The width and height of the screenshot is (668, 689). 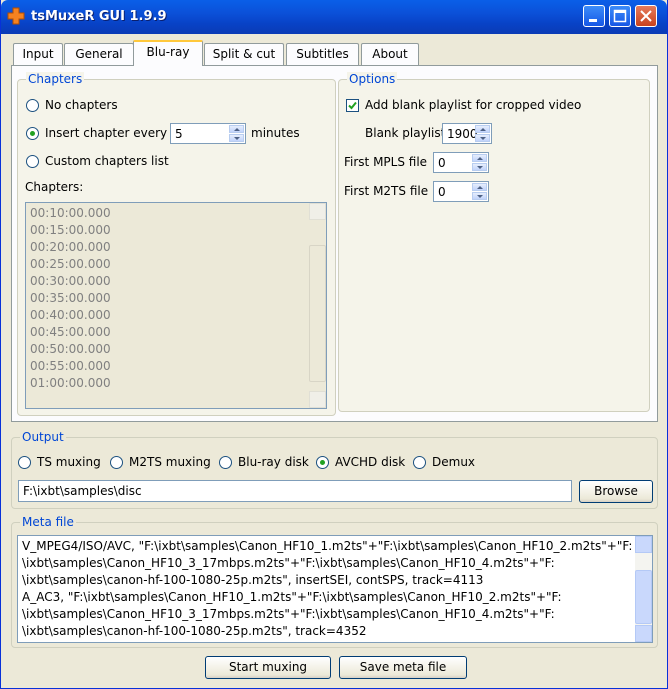 I want to click on output-legend: Output, so click(x=43, y=437).